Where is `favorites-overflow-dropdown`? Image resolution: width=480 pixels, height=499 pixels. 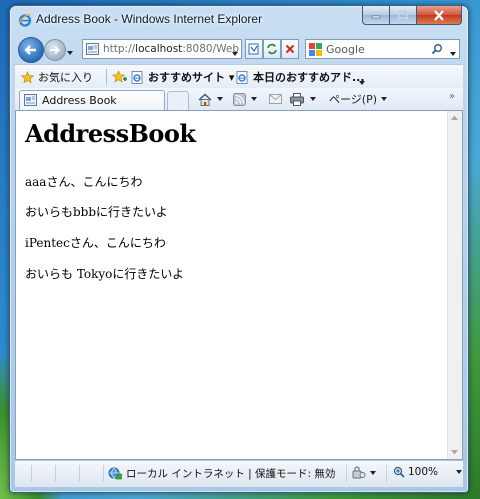
favorites-overflow-dropdown is located at coordinates (362, 81).